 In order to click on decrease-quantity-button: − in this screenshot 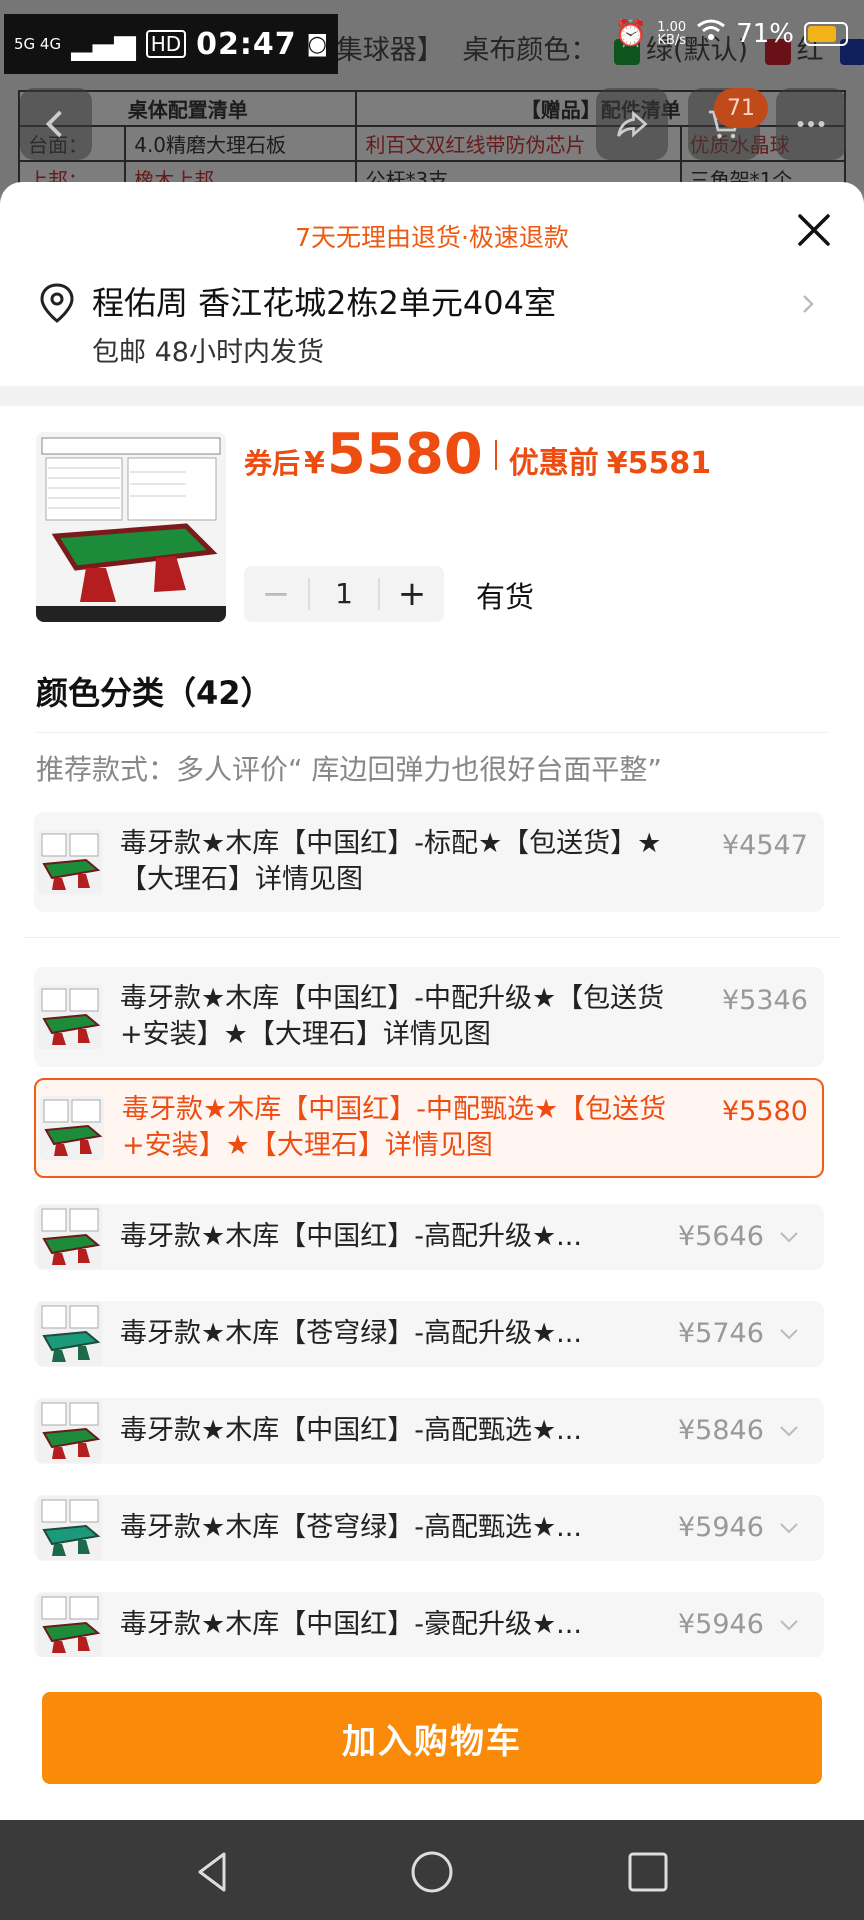, I will do `click(276, 594)`.